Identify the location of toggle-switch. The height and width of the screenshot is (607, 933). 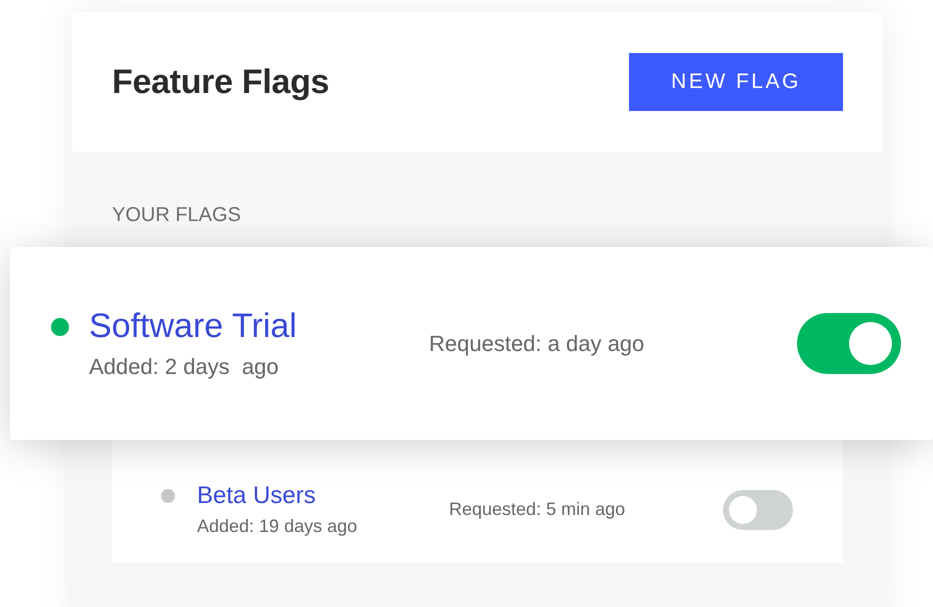
(758, 510).